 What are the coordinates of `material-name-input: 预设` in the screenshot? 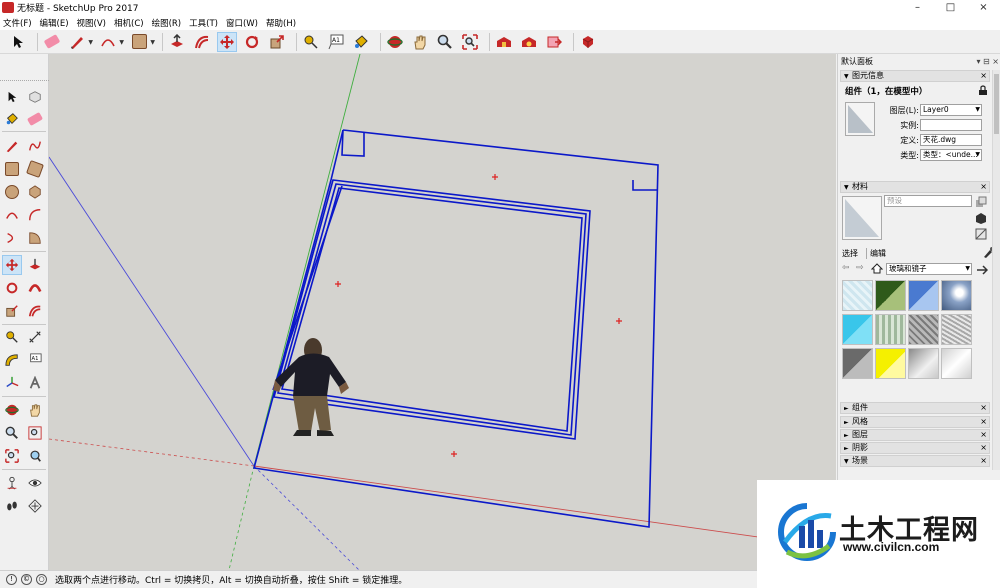 It's located at (928, 201).